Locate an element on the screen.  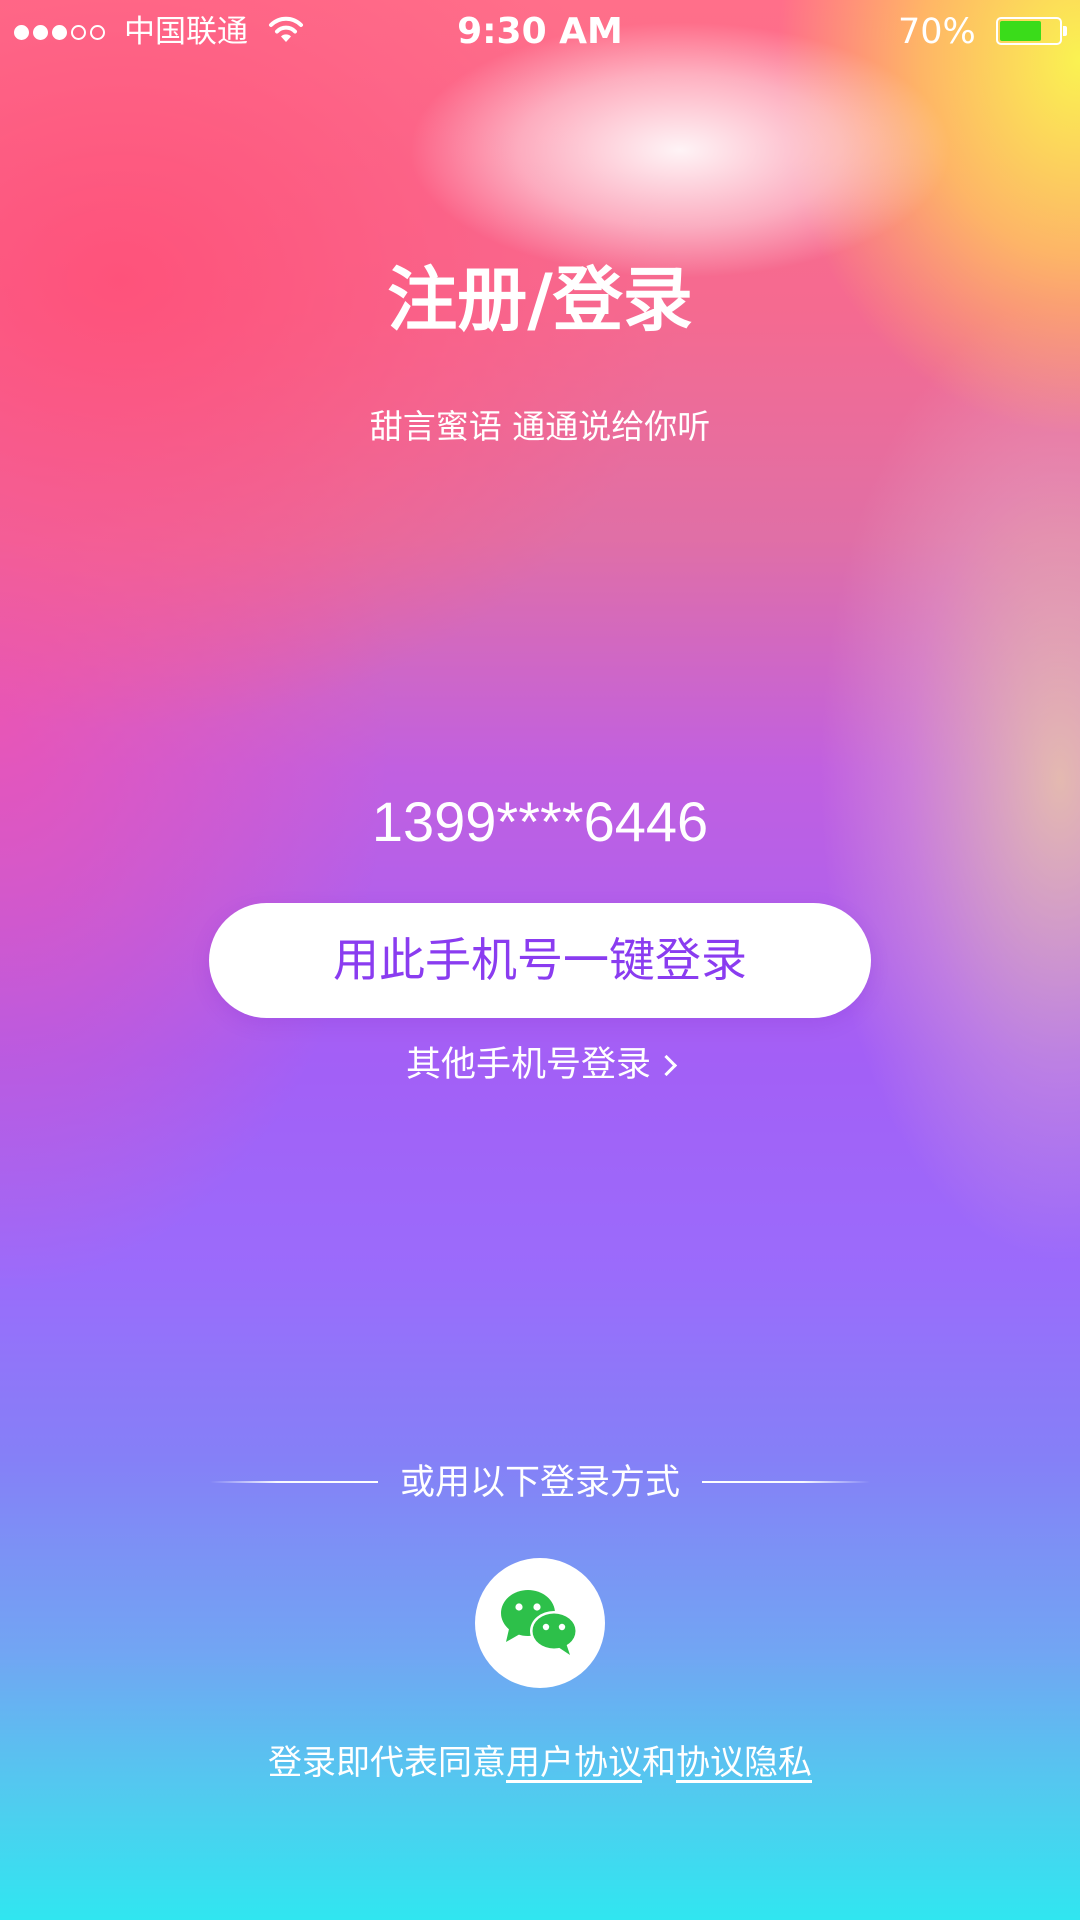
battery-percentage: 70% is located at coordinates (937, 32).